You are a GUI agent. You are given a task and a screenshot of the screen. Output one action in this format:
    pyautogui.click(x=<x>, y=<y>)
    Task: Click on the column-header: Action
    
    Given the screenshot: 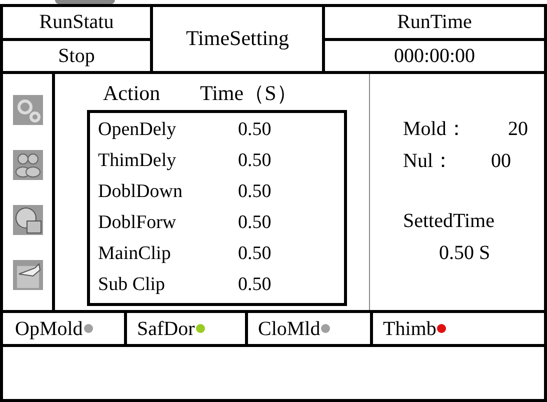 What is the action you would take?
    pyautogui.click(x=132, y=93)
    